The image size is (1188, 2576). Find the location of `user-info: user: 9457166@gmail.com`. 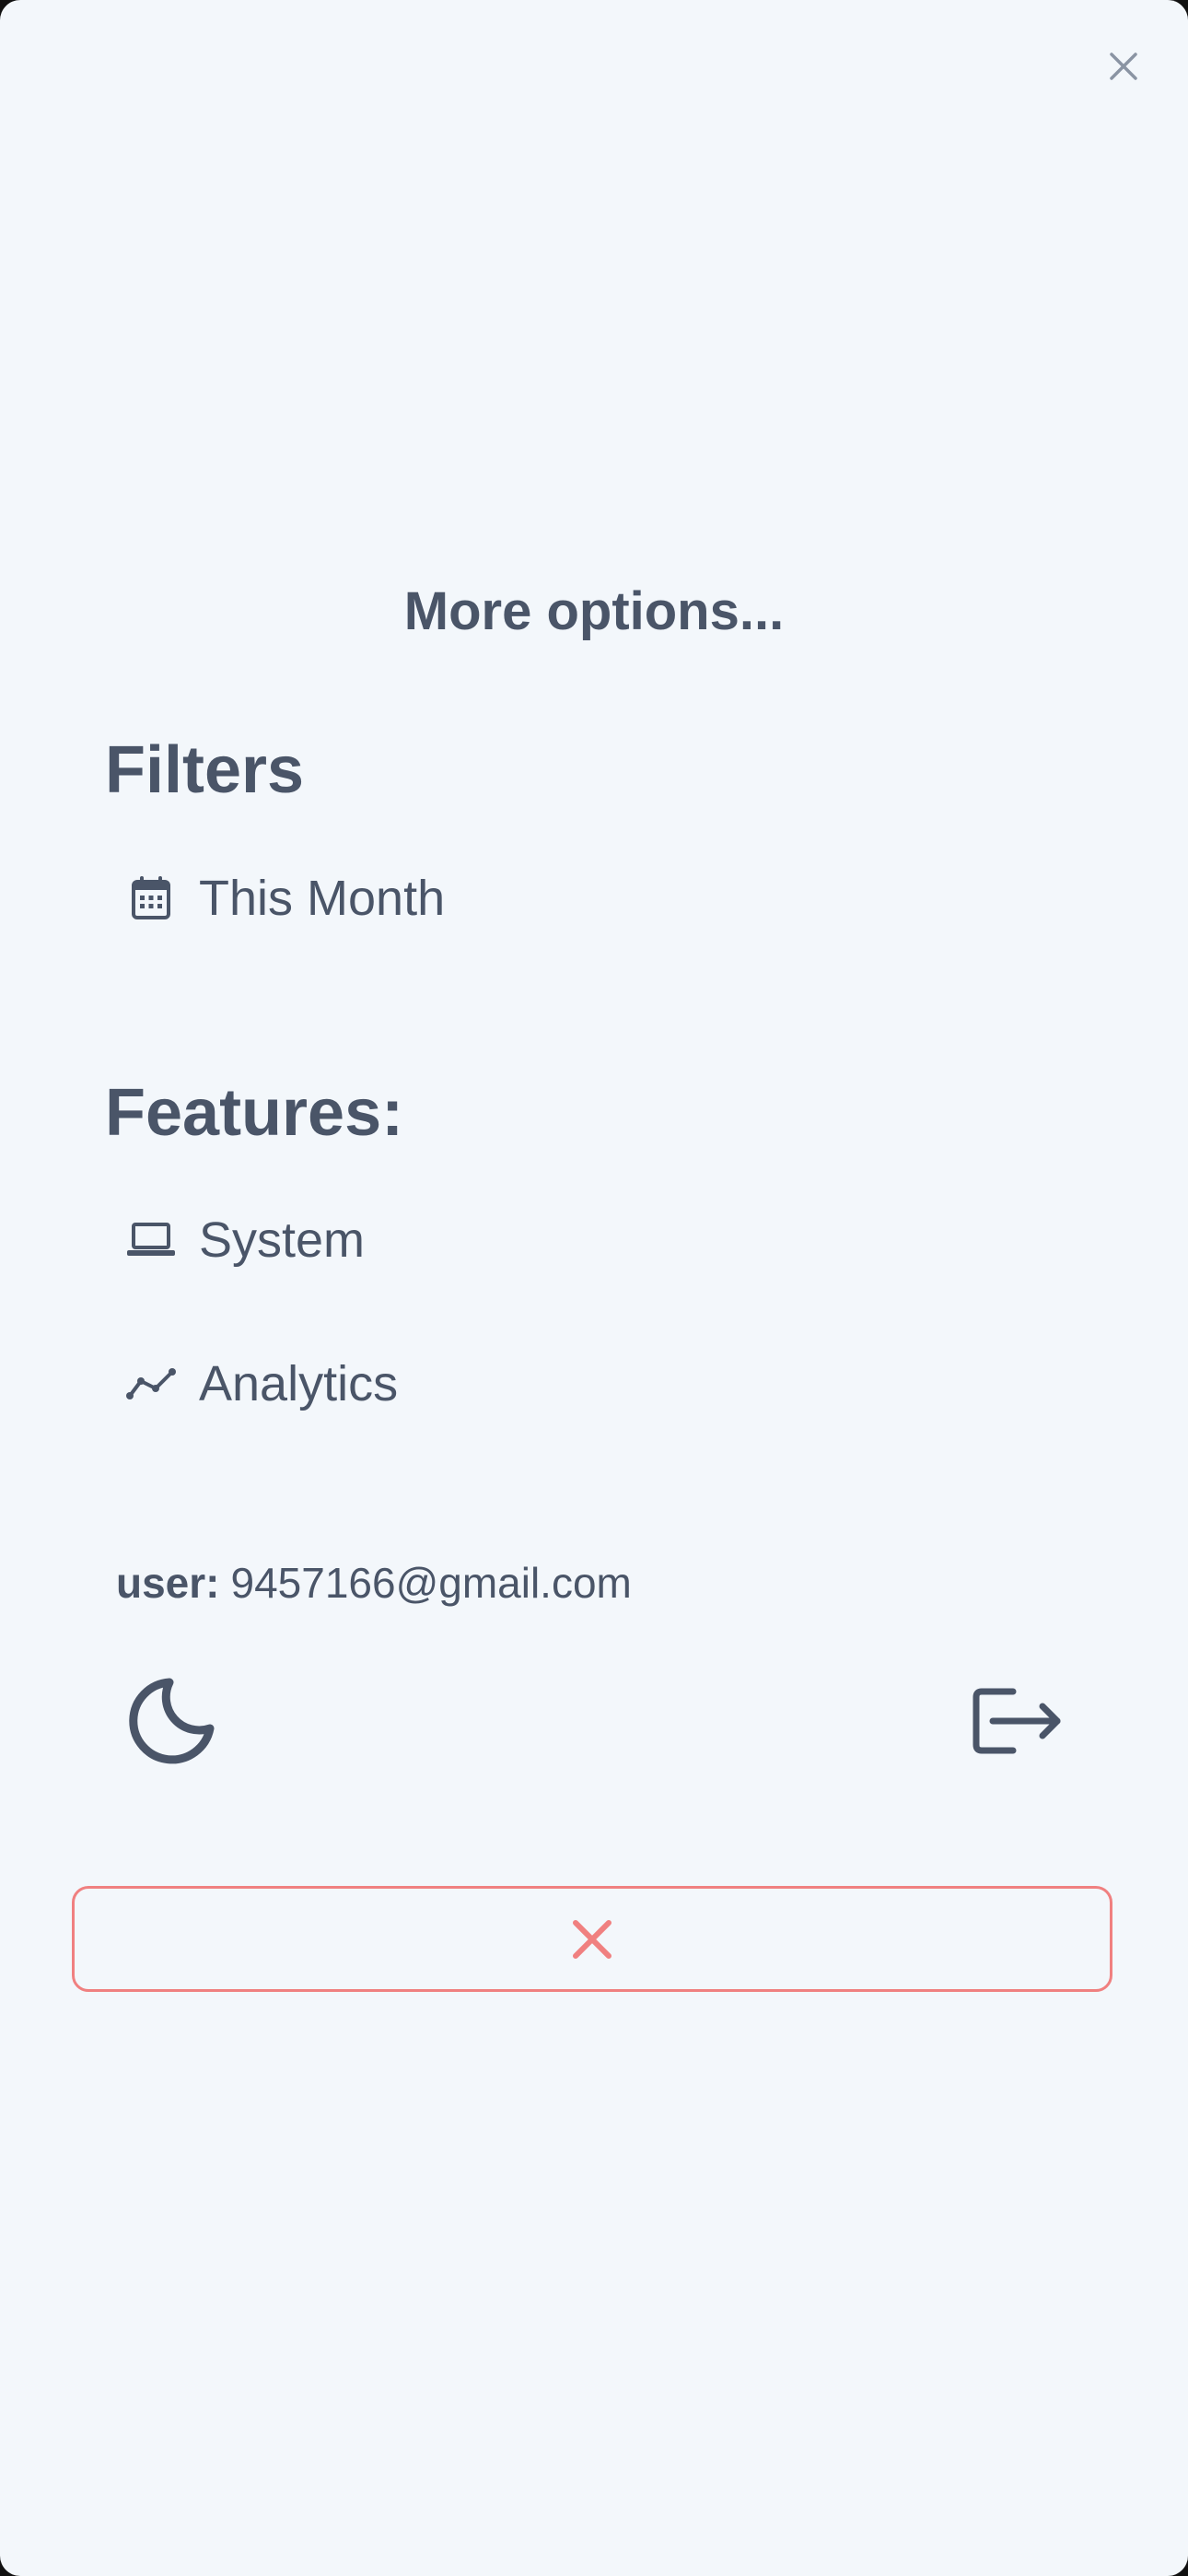

user-info: user: 9457166@gmail.com is located at coordinates (374, 1583).